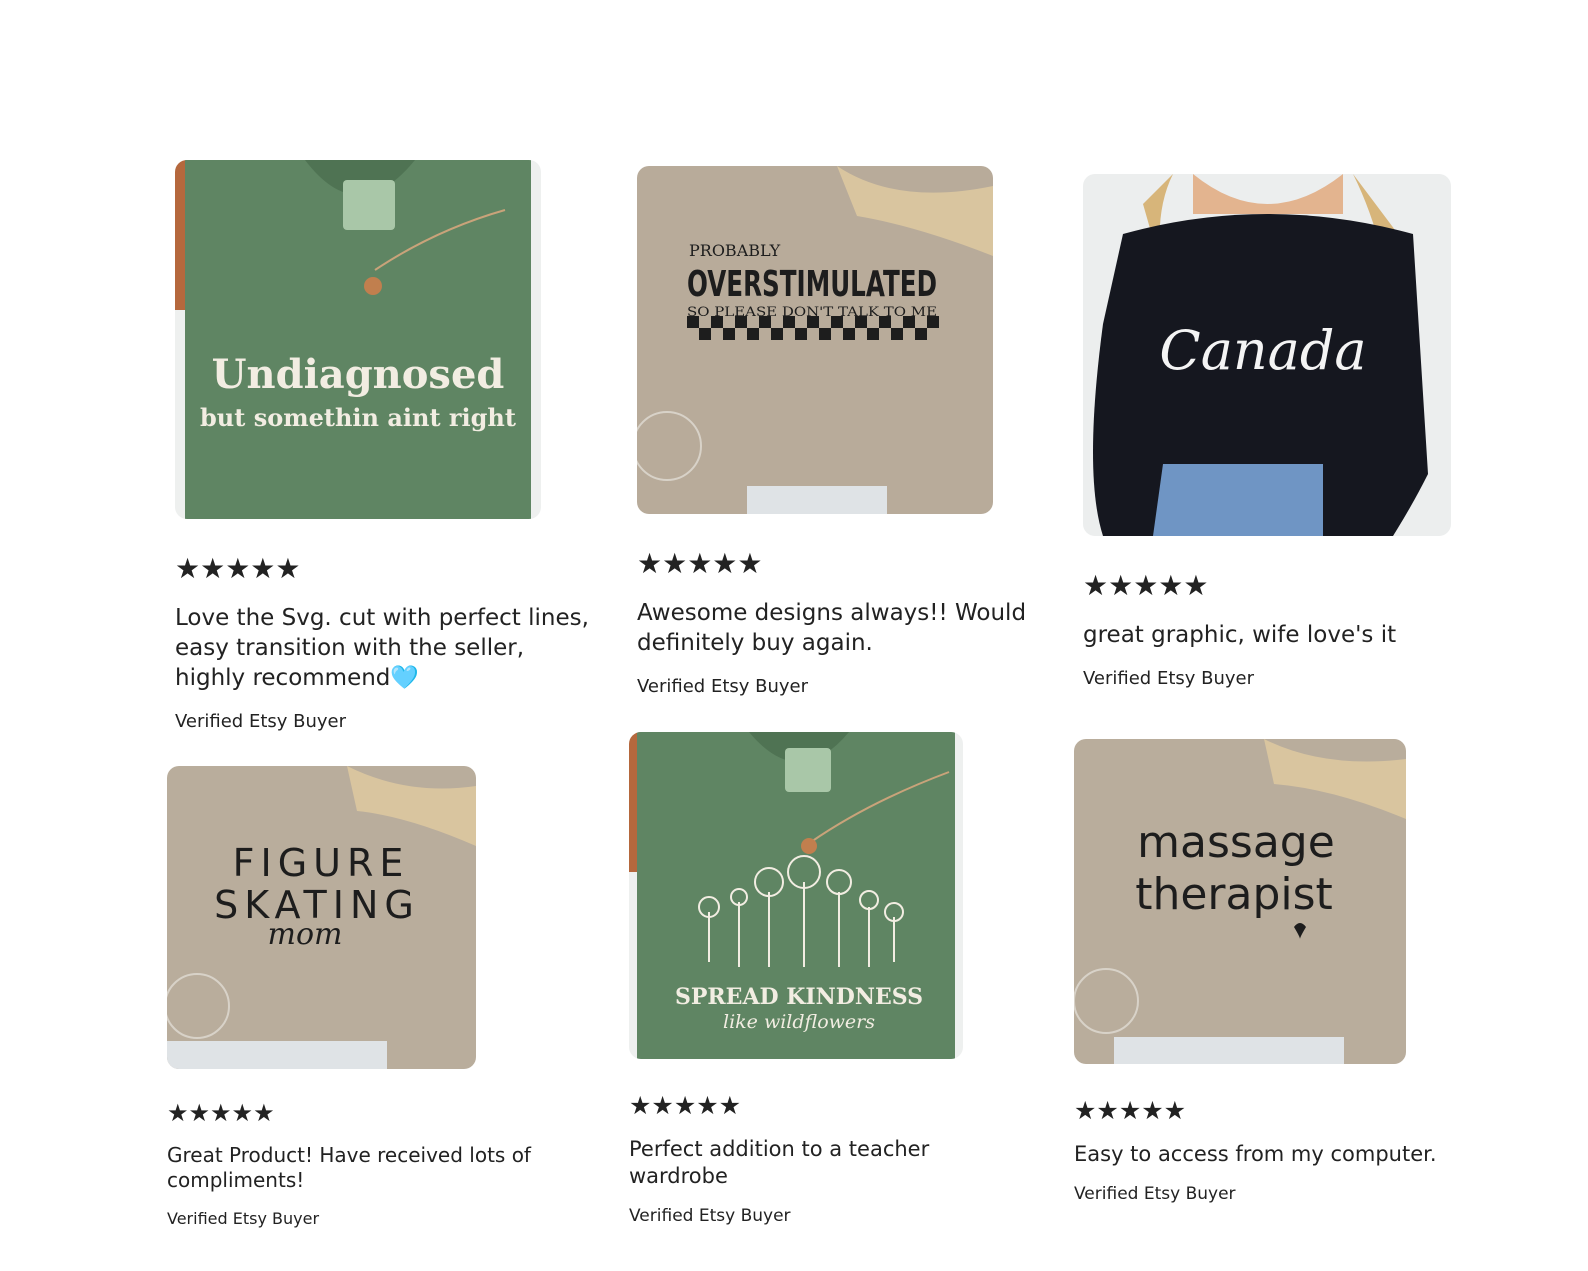  Describe the element at coordinates (321, 863) in the screenshot. I see `shirt-graphic-line1: FIGURE` at that location.